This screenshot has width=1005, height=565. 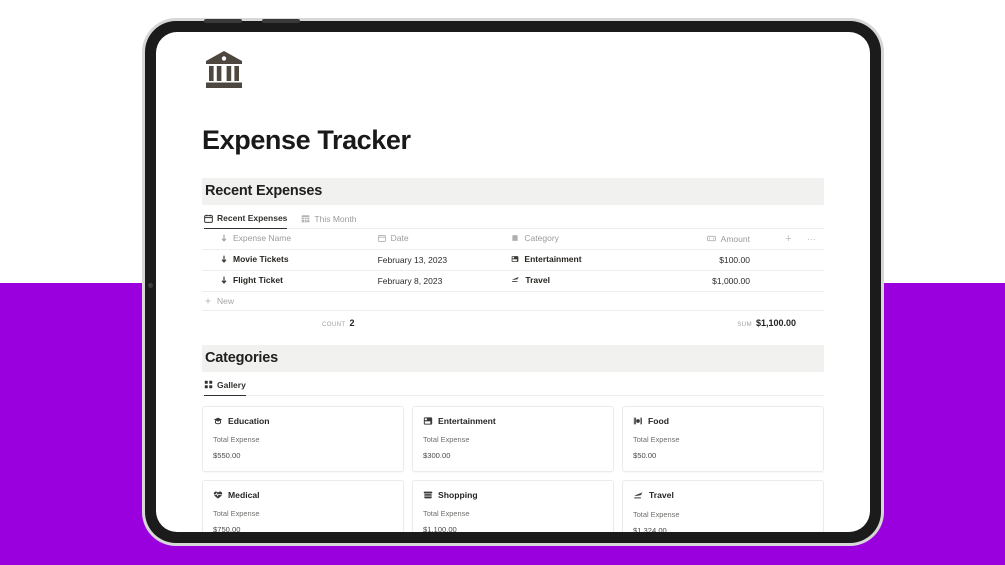 I want to click on cell-amount: $1,000.00, so click(x=715, y=281).